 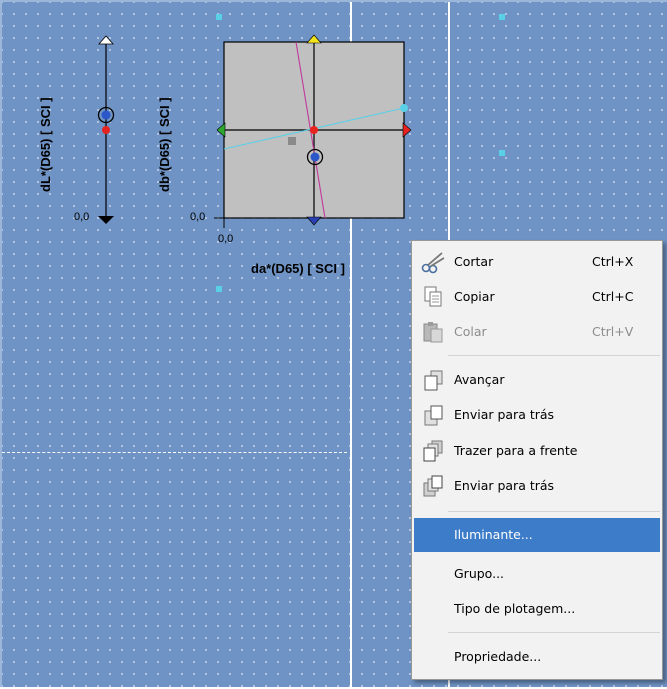 What do you see at coordinates (470, 331) in the screenshot?
I see `menu-label: Colar` at bounding box center [470, 331].